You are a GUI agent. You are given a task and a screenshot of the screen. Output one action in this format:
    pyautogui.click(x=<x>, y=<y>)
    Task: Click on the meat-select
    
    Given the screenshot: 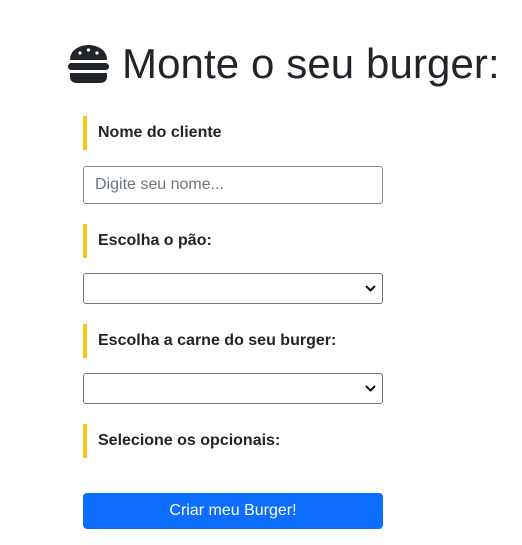 What is the action you would take?
    pyautogui.click(x=233, y=388)
    